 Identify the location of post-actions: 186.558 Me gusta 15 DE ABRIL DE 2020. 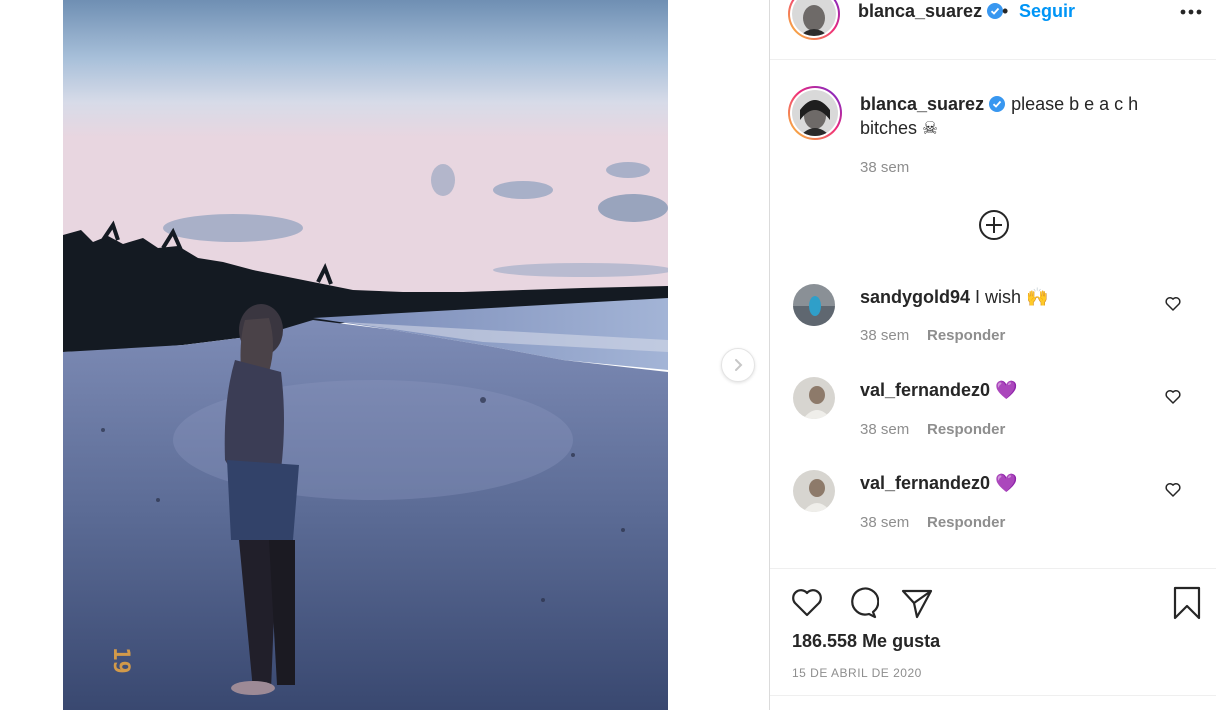
(993, 631).